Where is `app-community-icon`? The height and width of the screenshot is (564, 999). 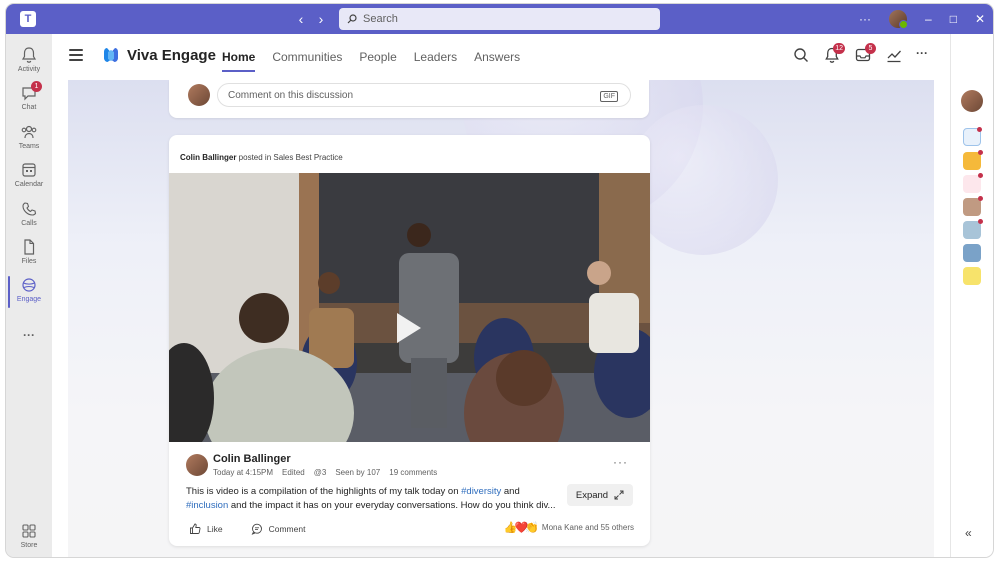 app-community-icon is located at coordinates (973, 229).